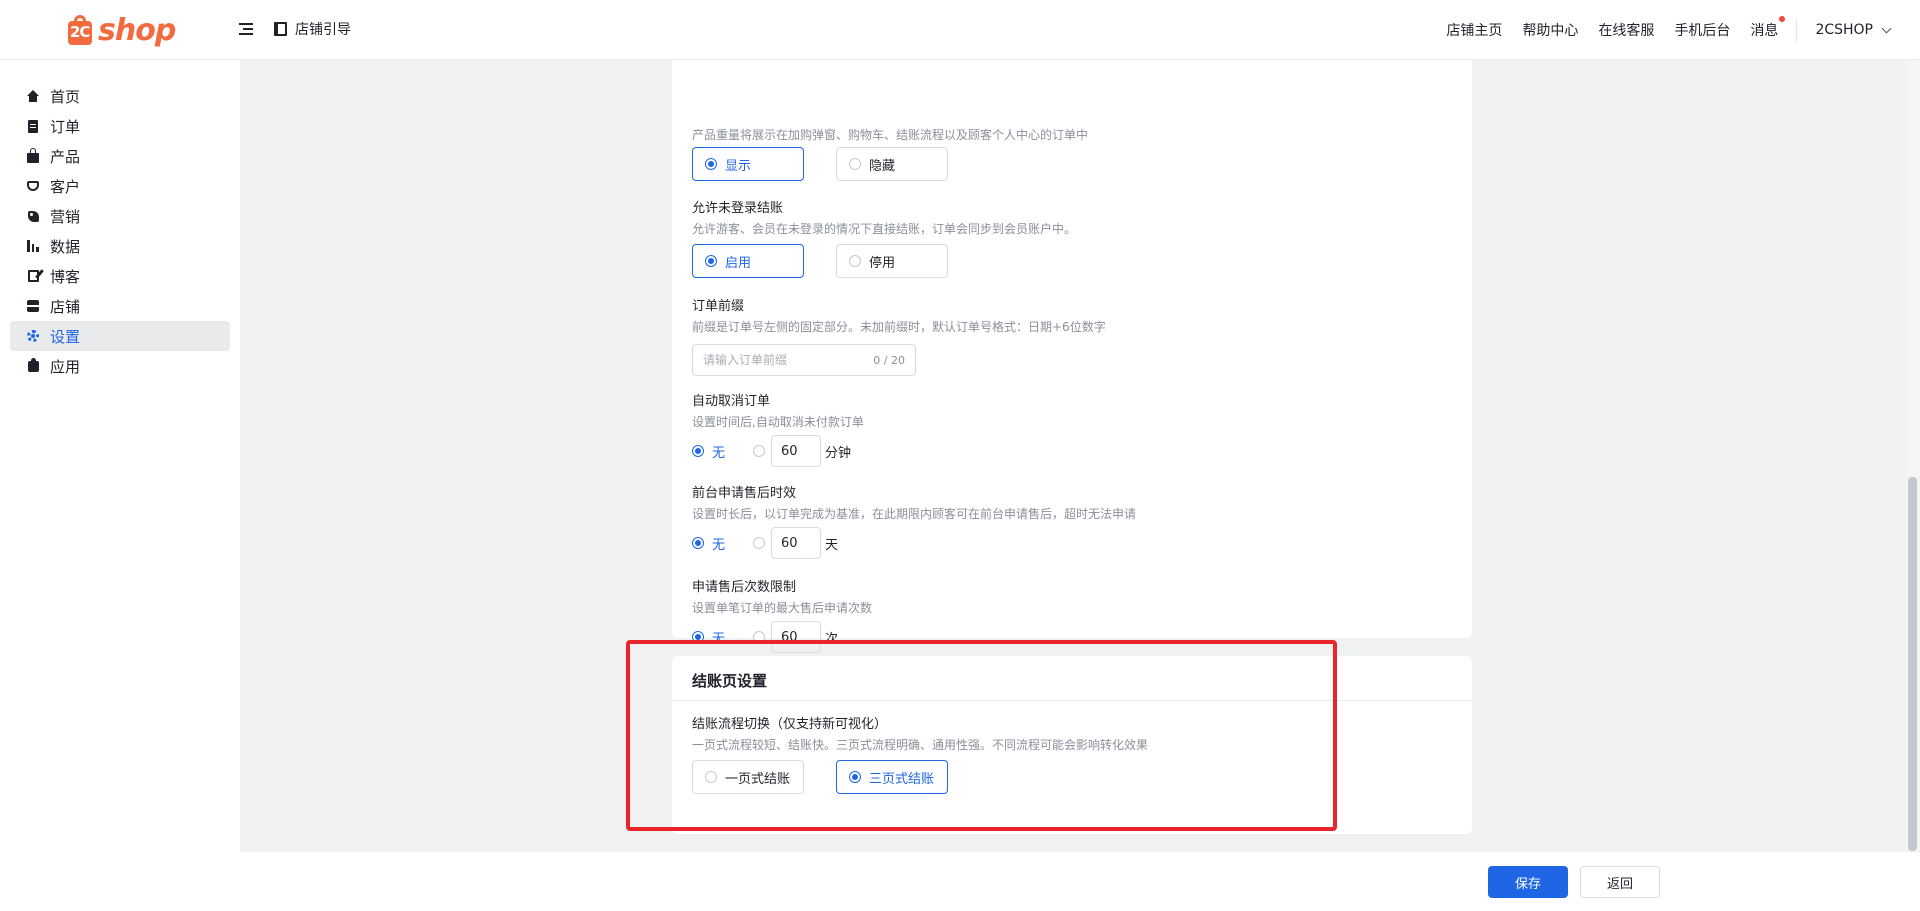 The width and height of the screenshot is (1920, 911). I want to click on auto-cancel-field: 自动取消订单 设置时间后,自动取消未付款订单 无 分钟, so click(1072, 430).